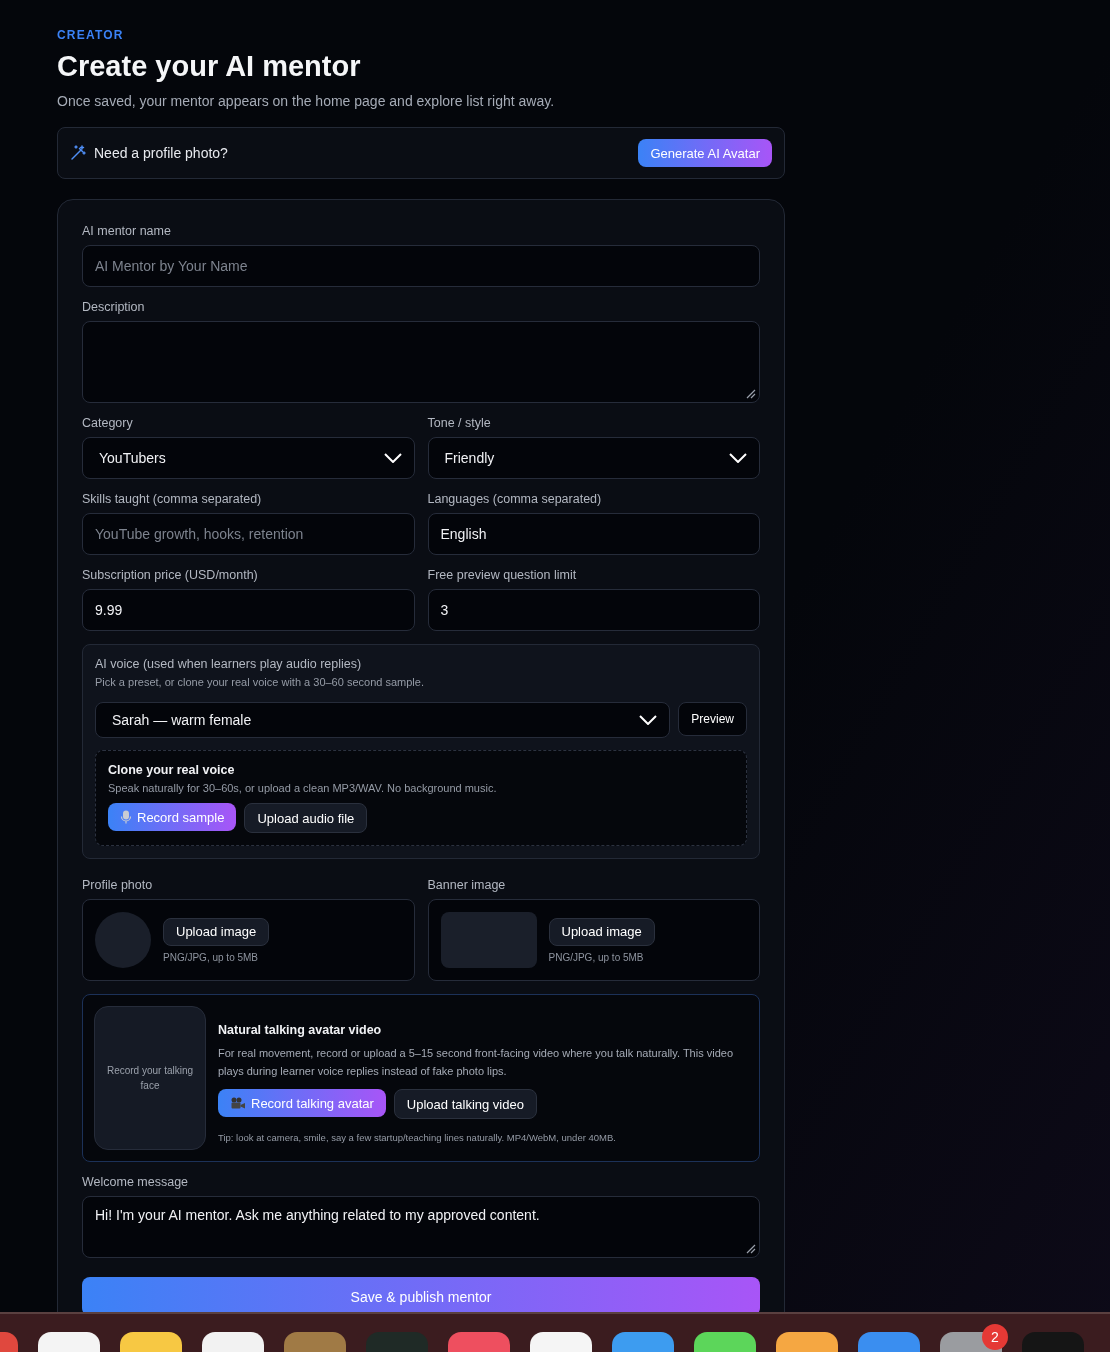 The width and height of the screenshot is (1110, 1352). I want to click on page-title: Create your AI mentor, so click(209, 66).